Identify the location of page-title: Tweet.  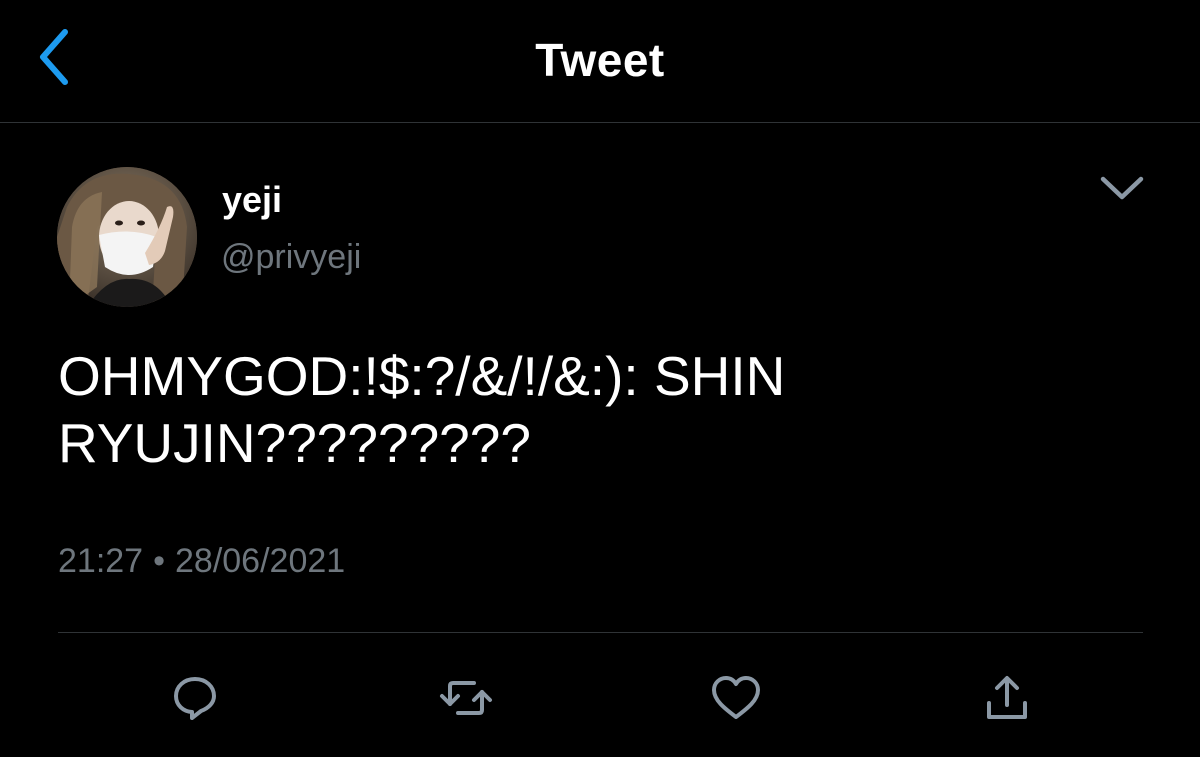
(600, 60).